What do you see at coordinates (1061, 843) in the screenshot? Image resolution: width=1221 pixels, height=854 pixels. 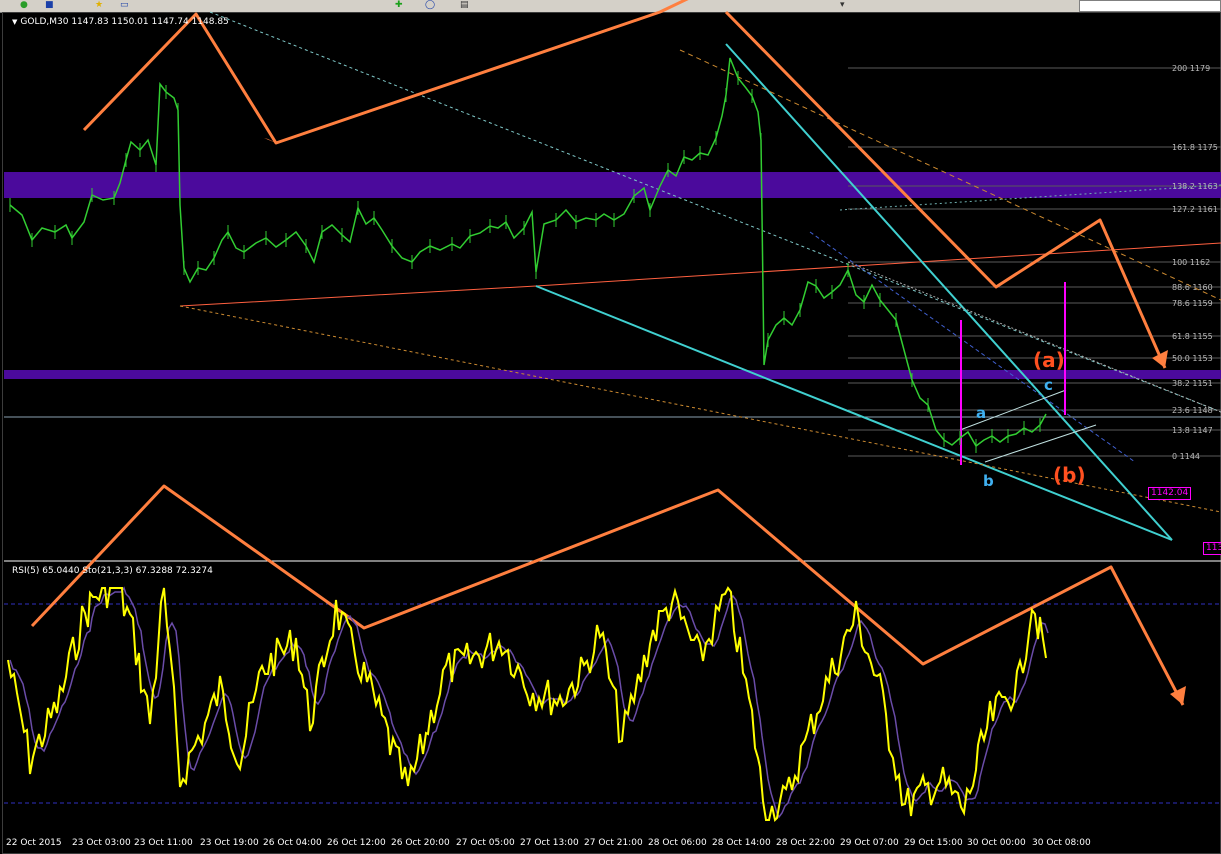 I see `time-label: 30 Oct 08:00` at bounding box center [1061, 843].